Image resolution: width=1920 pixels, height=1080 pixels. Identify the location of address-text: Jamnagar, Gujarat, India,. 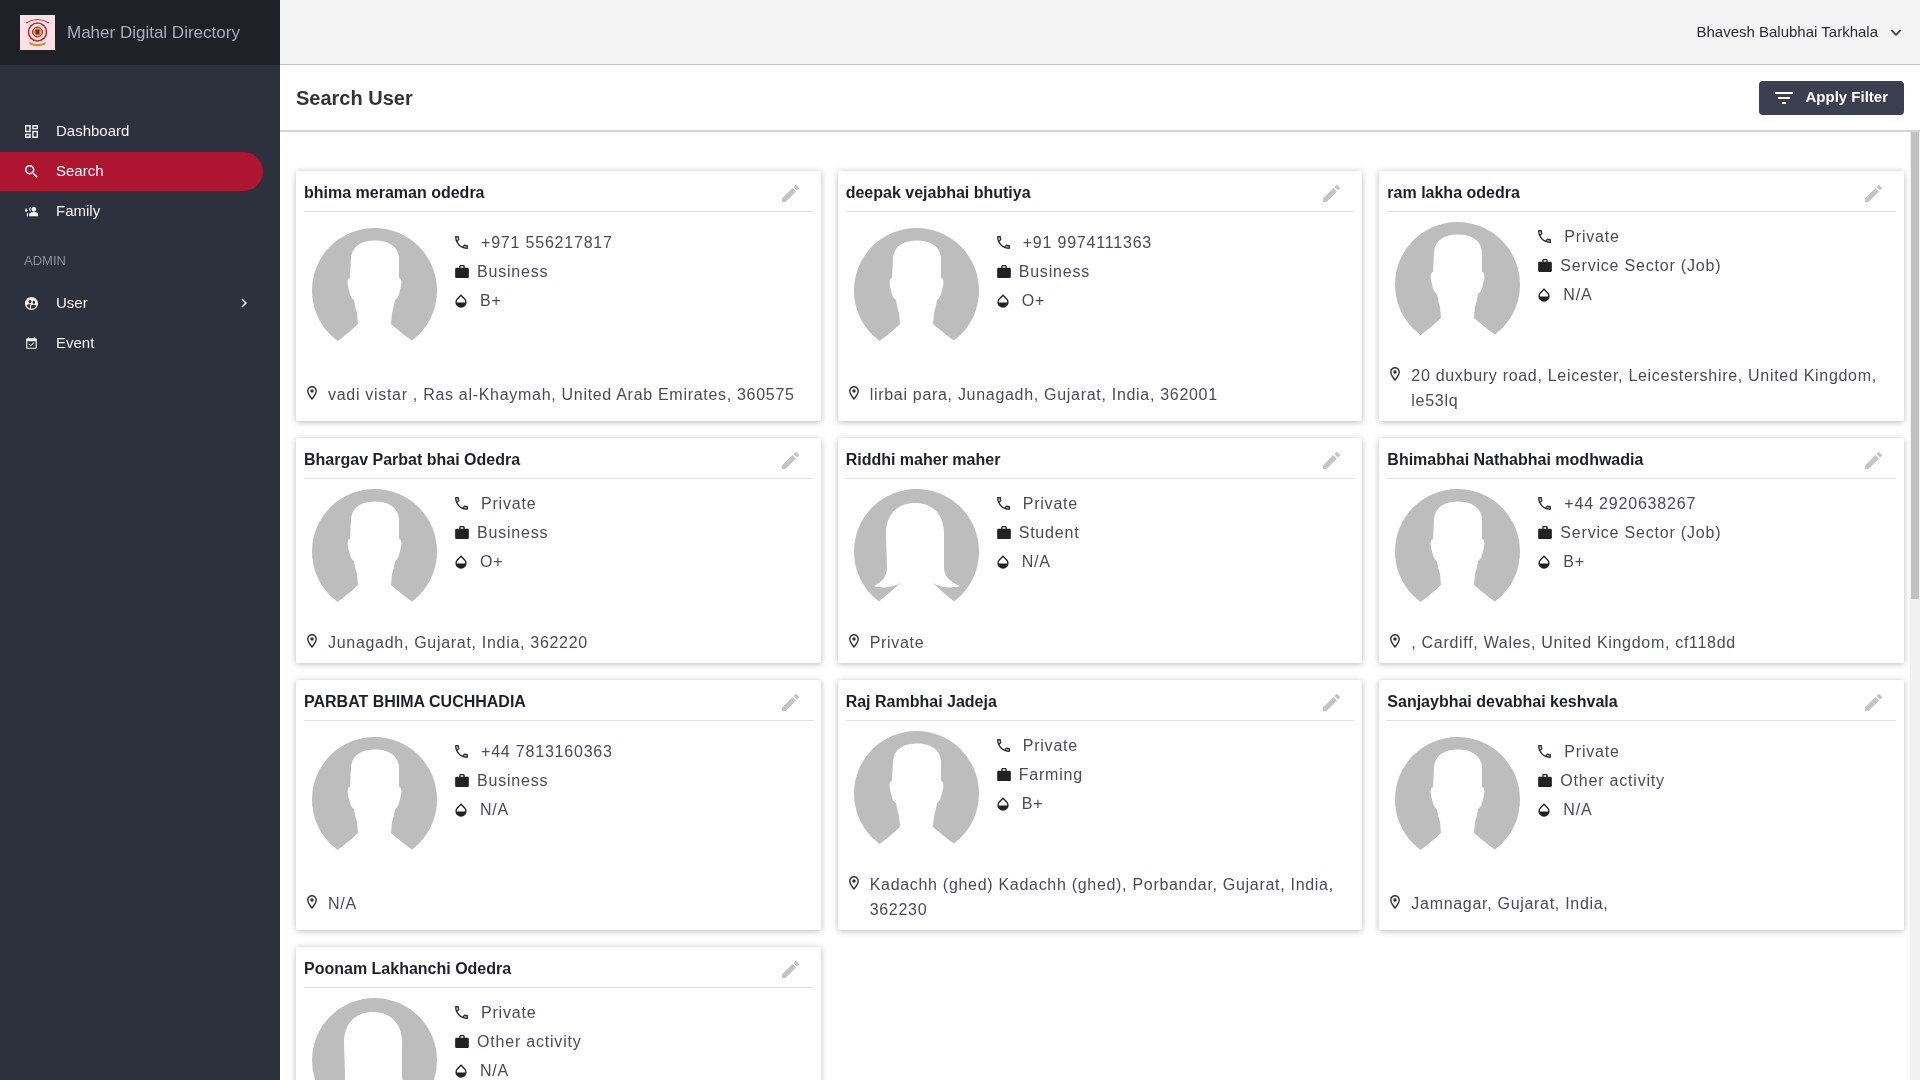
(1510, 903).